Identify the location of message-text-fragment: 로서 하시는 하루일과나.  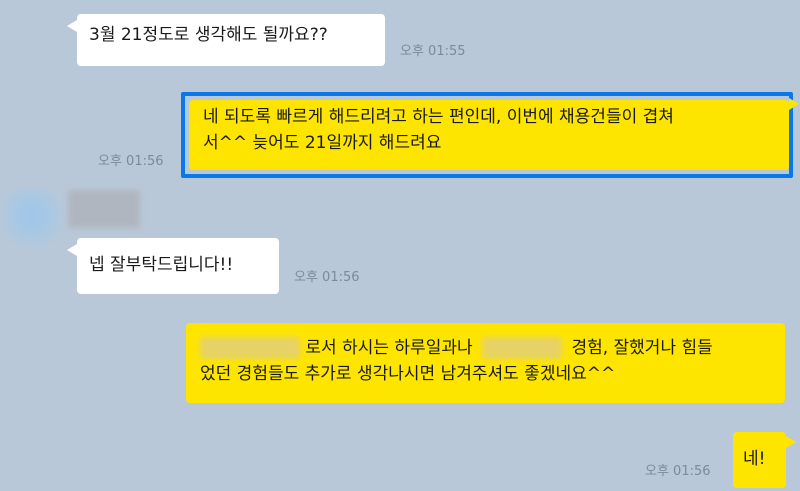
(389, 348).